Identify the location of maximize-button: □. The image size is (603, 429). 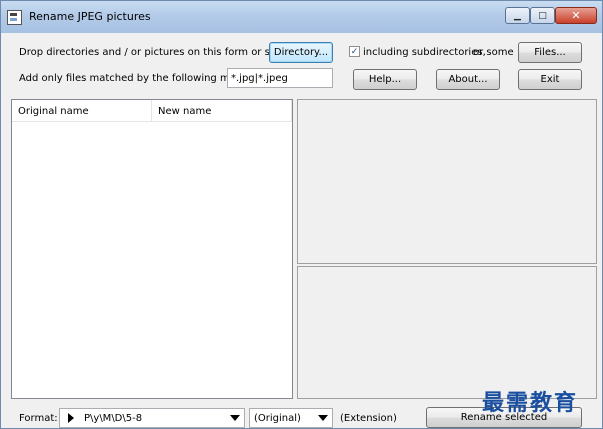
(542, 15).